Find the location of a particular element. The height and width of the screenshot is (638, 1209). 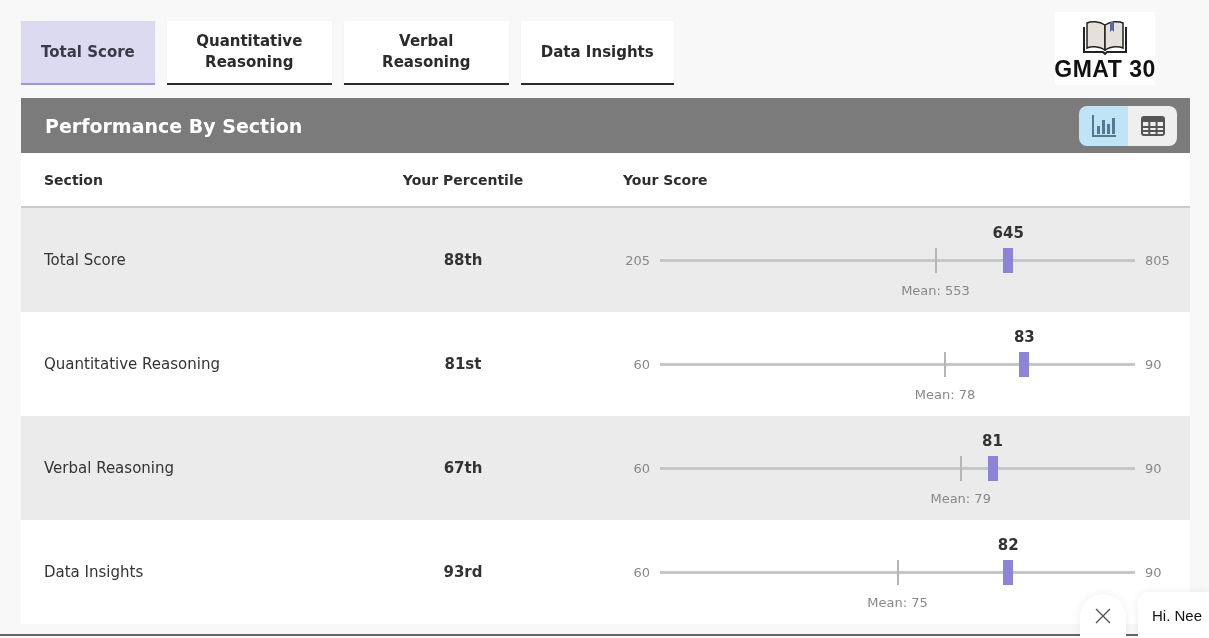

table-view-button is located at coordinates (1152, 125).